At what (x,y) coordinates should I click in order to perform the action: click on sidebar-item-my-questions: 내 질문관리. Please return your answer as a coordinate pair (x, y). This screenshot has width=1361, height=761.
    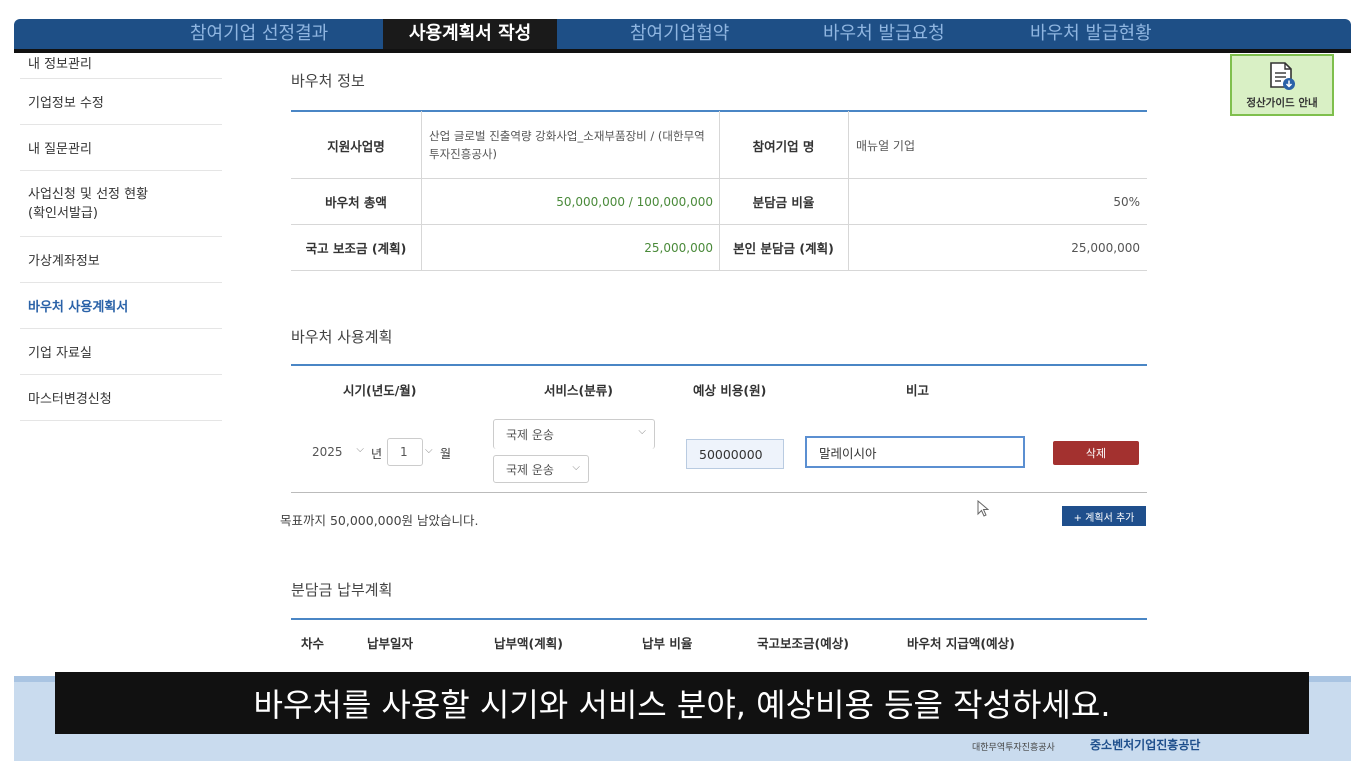
    Looking at the image, I should click on (121, 148).